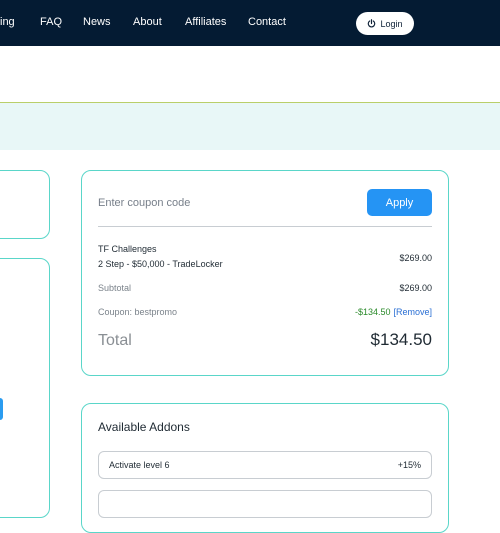 This screenshot has width=500, height=533. I want to click on addon-name: Activate level 6, so click(139, 465).